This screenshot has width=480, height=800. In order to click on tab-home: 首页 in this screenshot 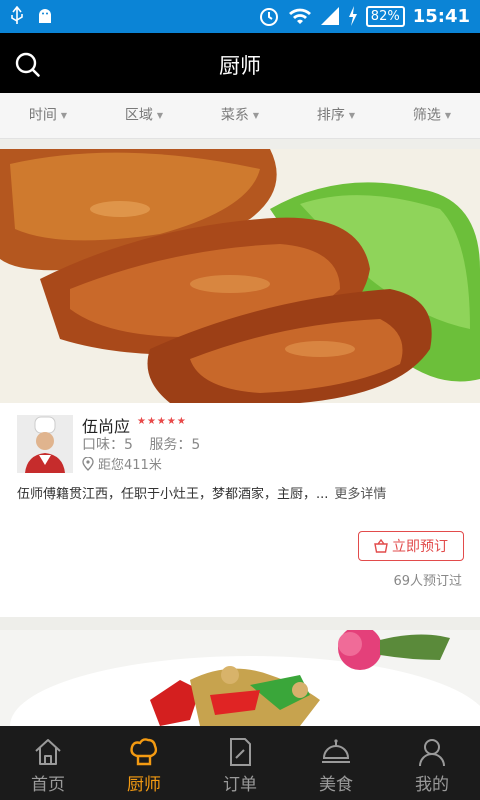, I will do `click(48, 763)`.